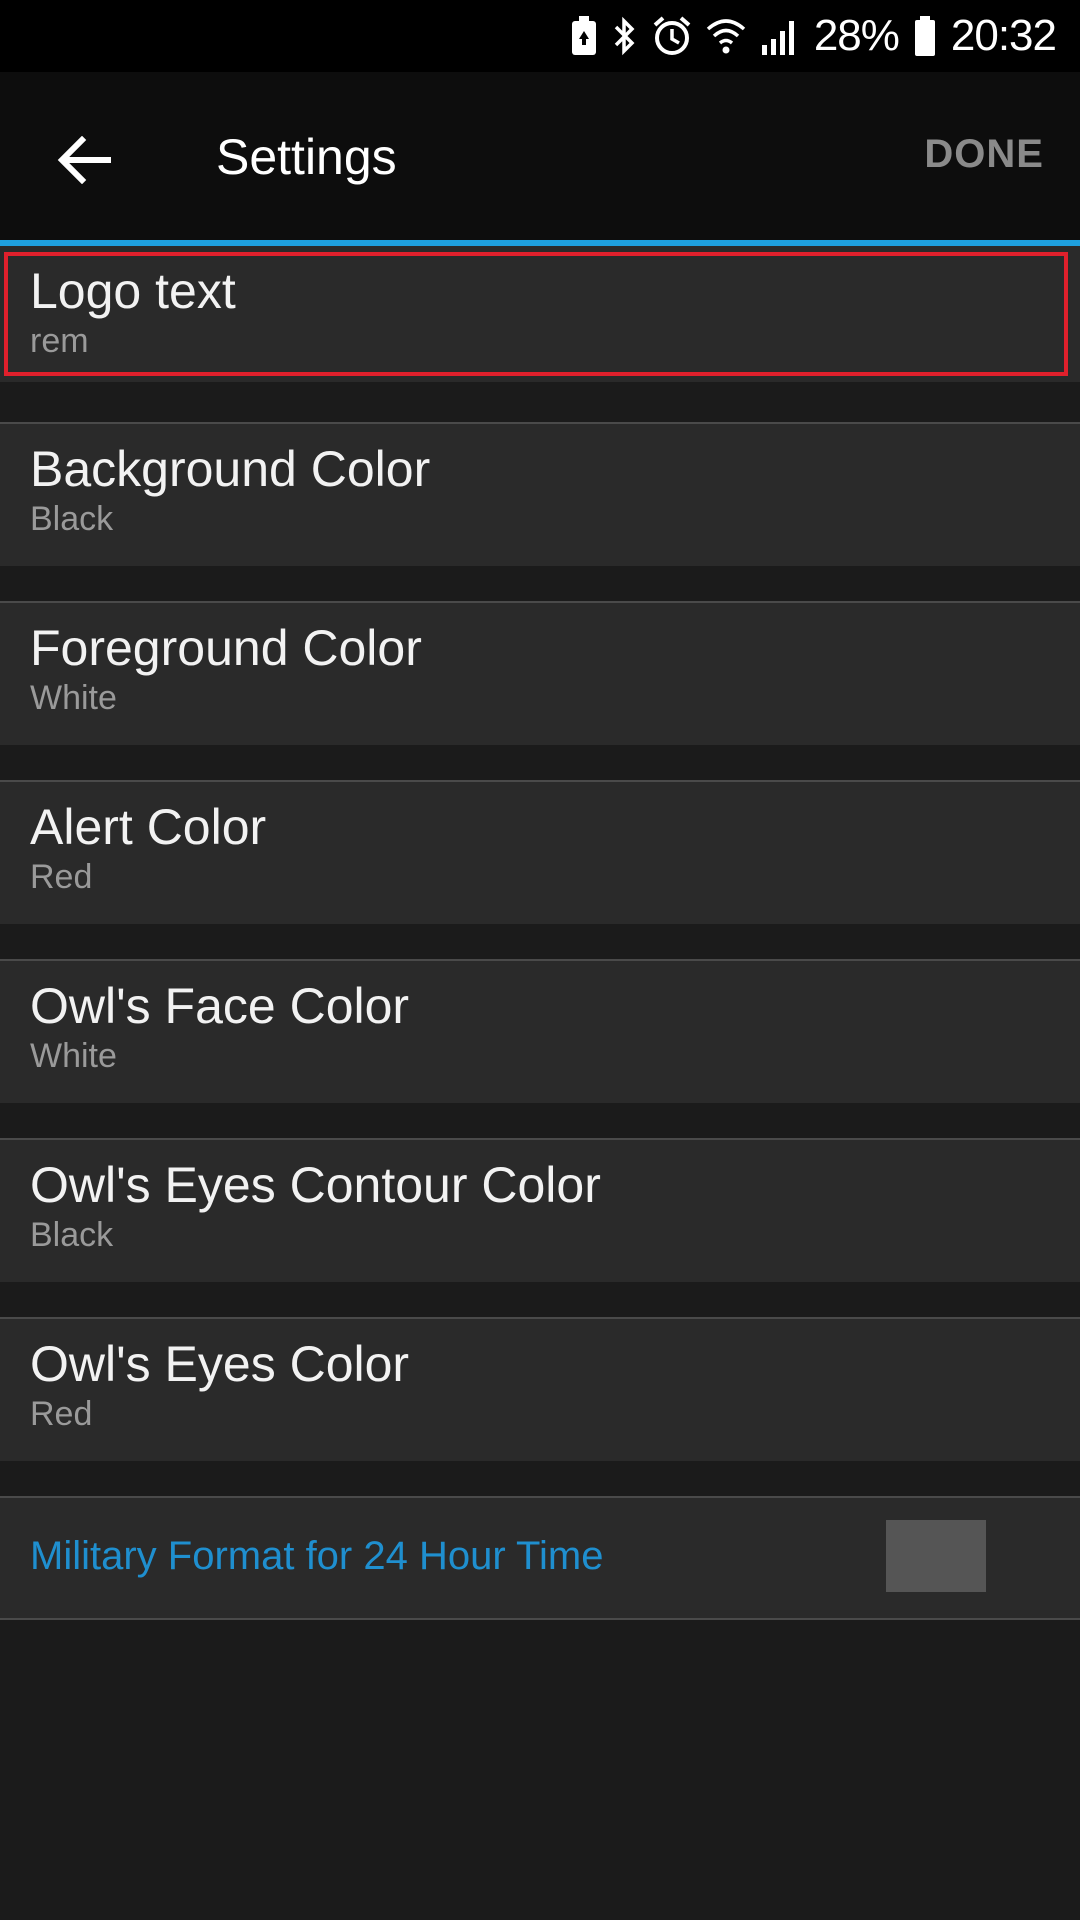 The width and height of the screenshot is (1080, 1920). What do you see at coordinates (584, 36) in the screenshot?
I see `battery-saver-icon` at bounding box center [584, 36].